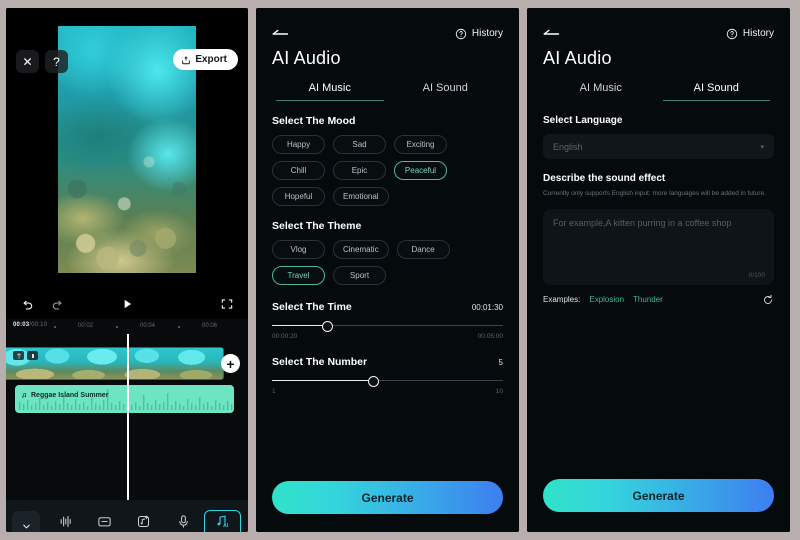 The width and height of the screenshot is (800, 540). I want to click on ai-audio-icon: AI, so click(223, 522).